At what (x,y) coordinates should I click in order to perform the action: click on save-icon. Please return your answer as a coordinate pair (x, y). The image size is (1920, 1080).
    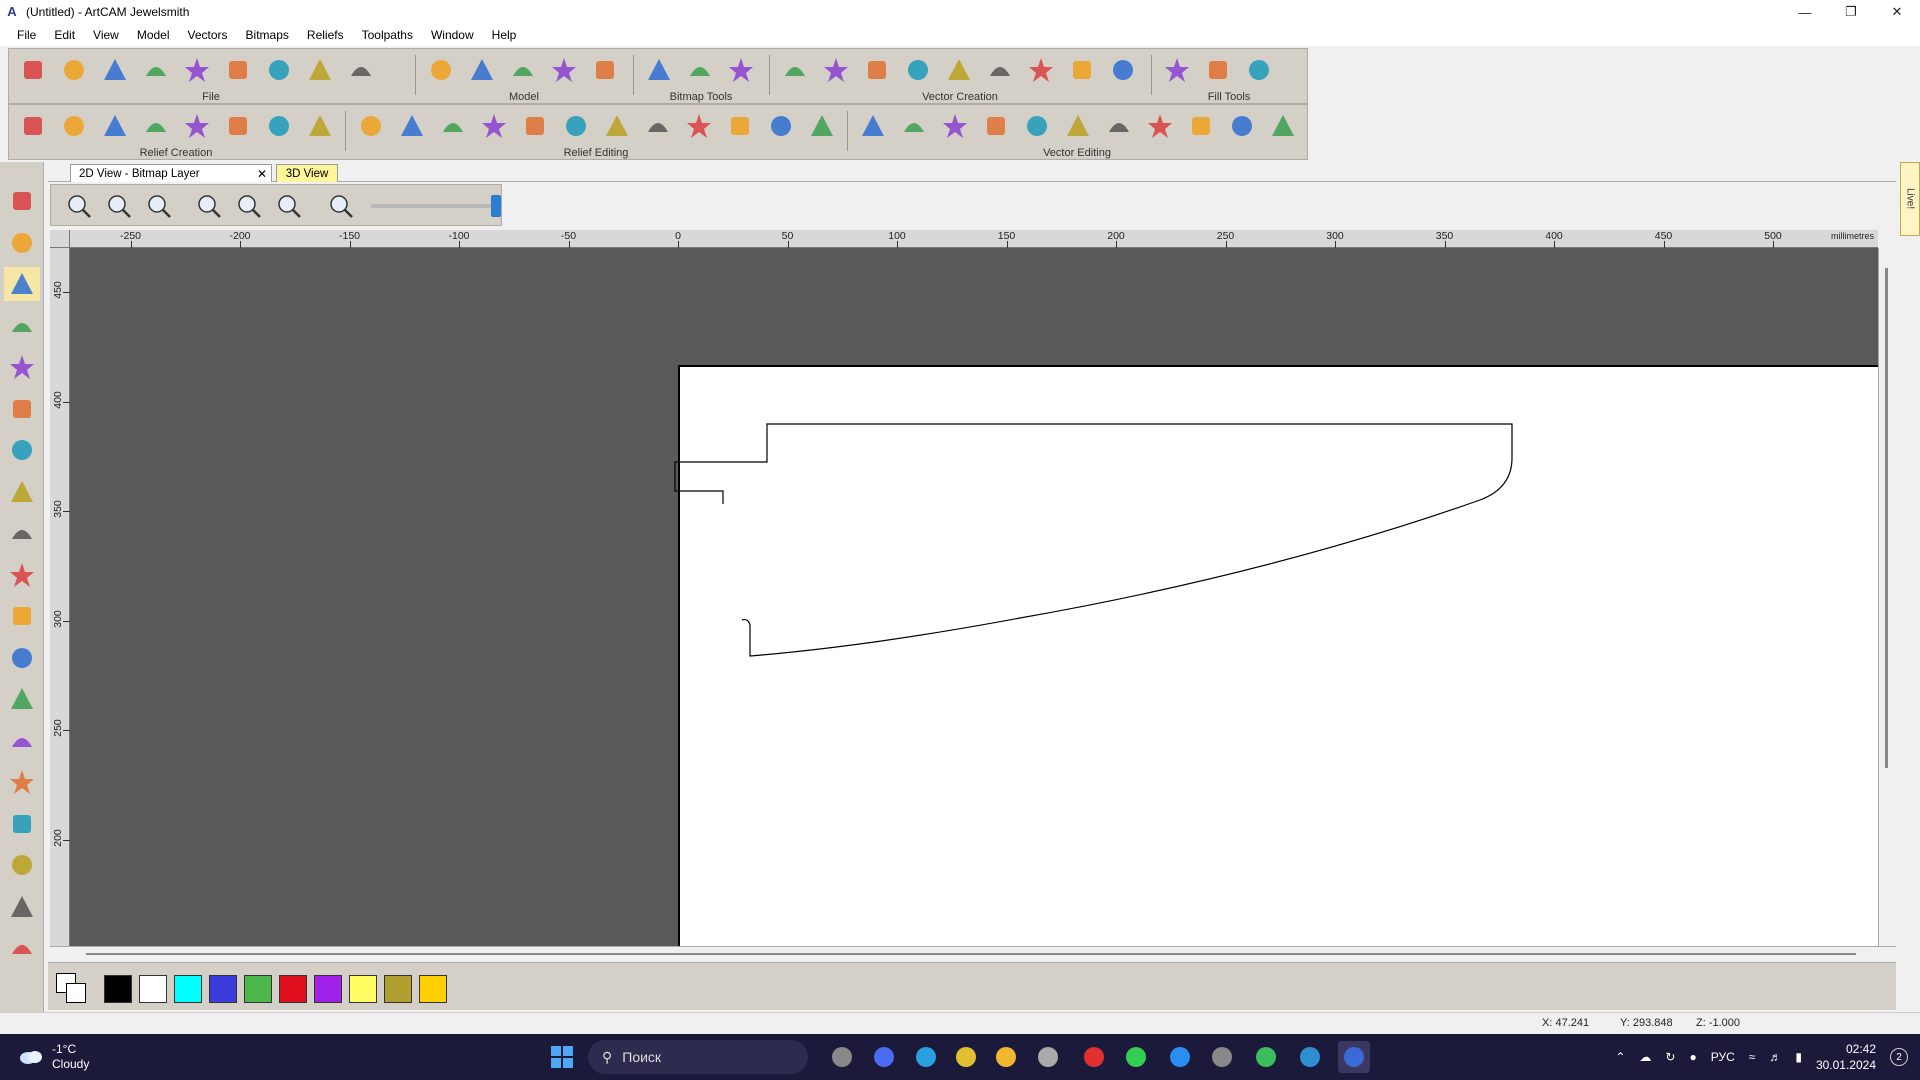
    Looking at the image, I should click on (114, 70).